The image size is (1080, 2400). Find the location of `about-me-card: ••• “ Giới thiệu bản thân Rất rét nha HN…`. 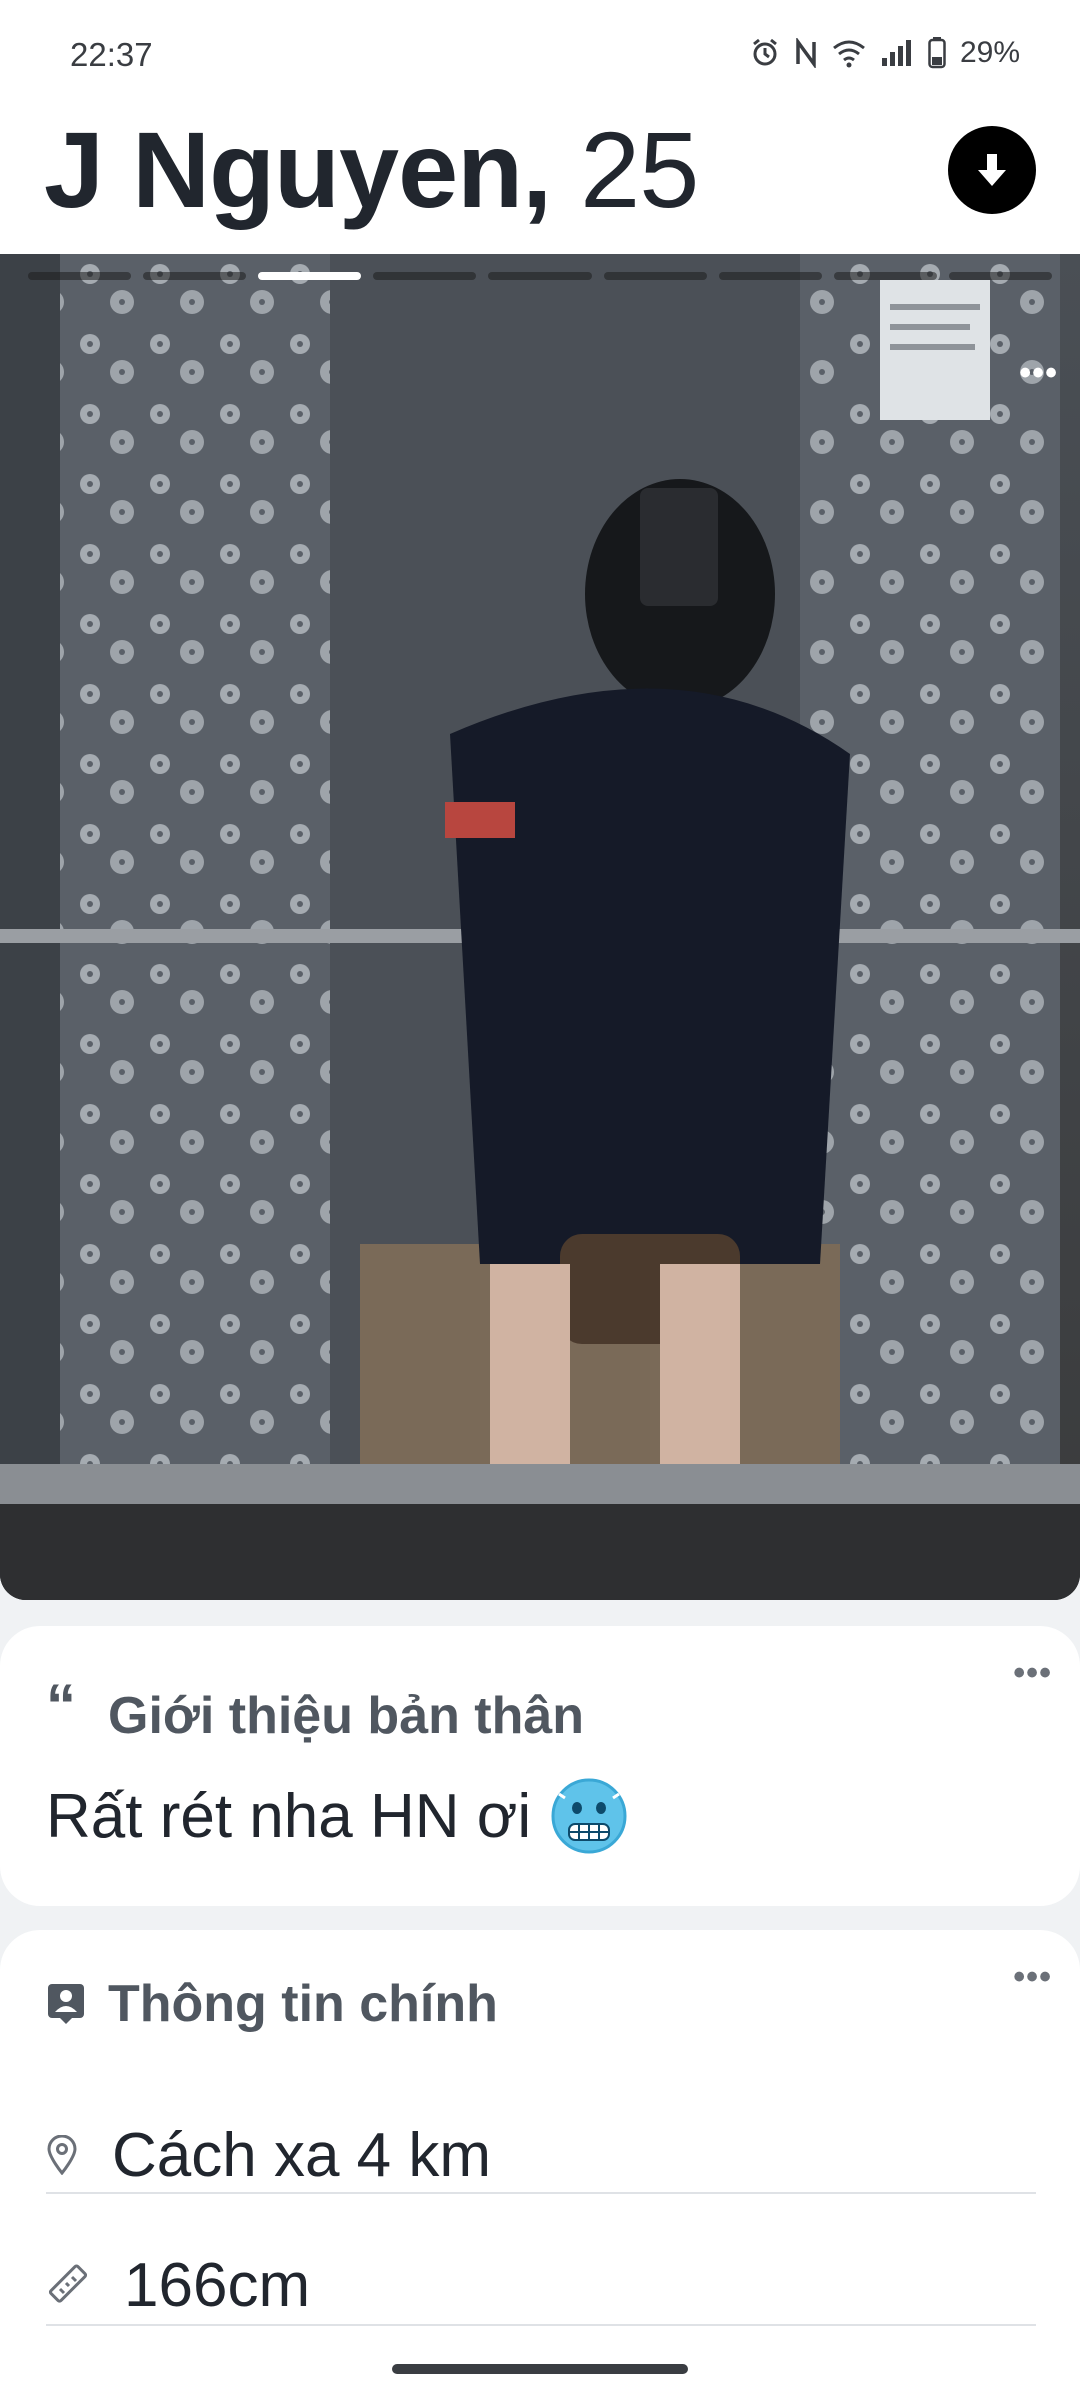

about-me-card: ••• “ Giới thiệu bản thân Rất rét nha HN… is located at coordinates (540, 1766).